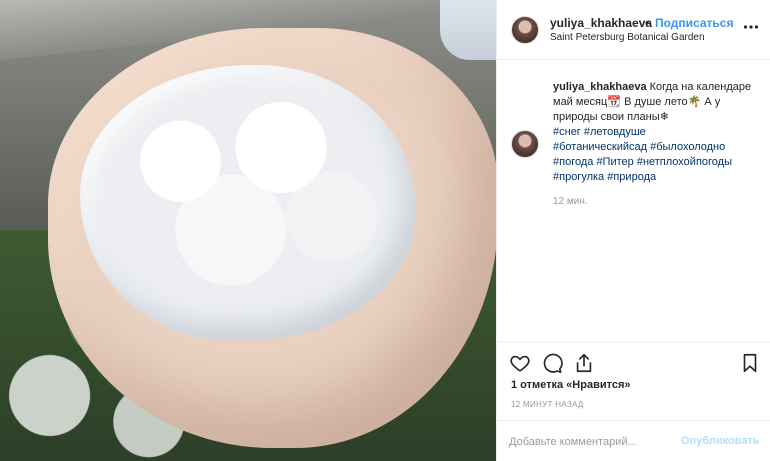  I want to click on comment-bar: Опубликовать, so click(633, 440).